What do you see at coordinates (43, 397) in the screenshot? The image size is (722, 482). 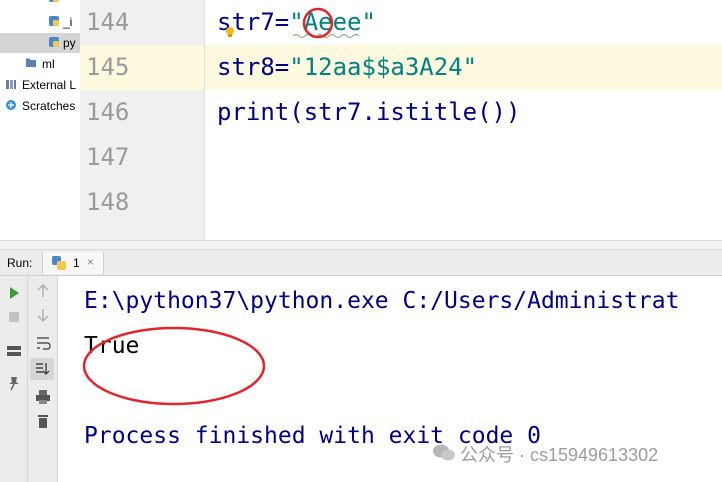 I see `print-icon` at bounding box center [43, 397].